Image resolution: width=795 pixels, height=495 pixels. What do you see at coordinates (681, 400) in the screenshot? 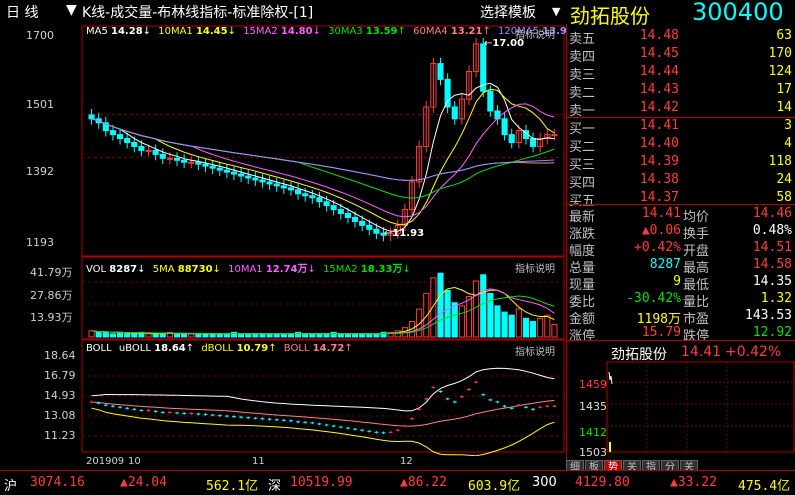
I see `mini-chart: 劲拓股份 14.41 +0.42% 1459 1435 1412 1503` at bounding box center [681, 400].